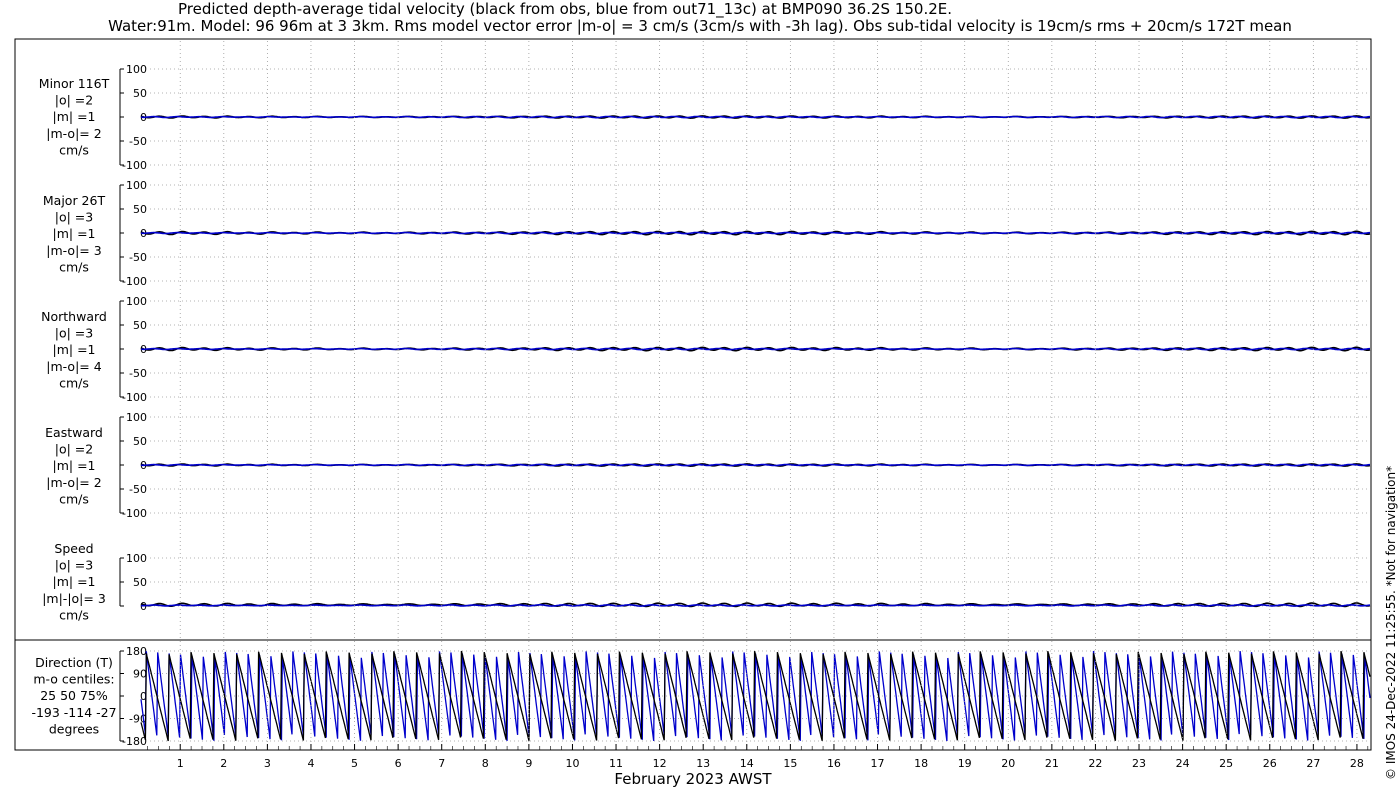 The height and width of the screenshot is (800, 1400). I want to click on panel-label-line: |m|-|o|= 3, so click(74, 598).